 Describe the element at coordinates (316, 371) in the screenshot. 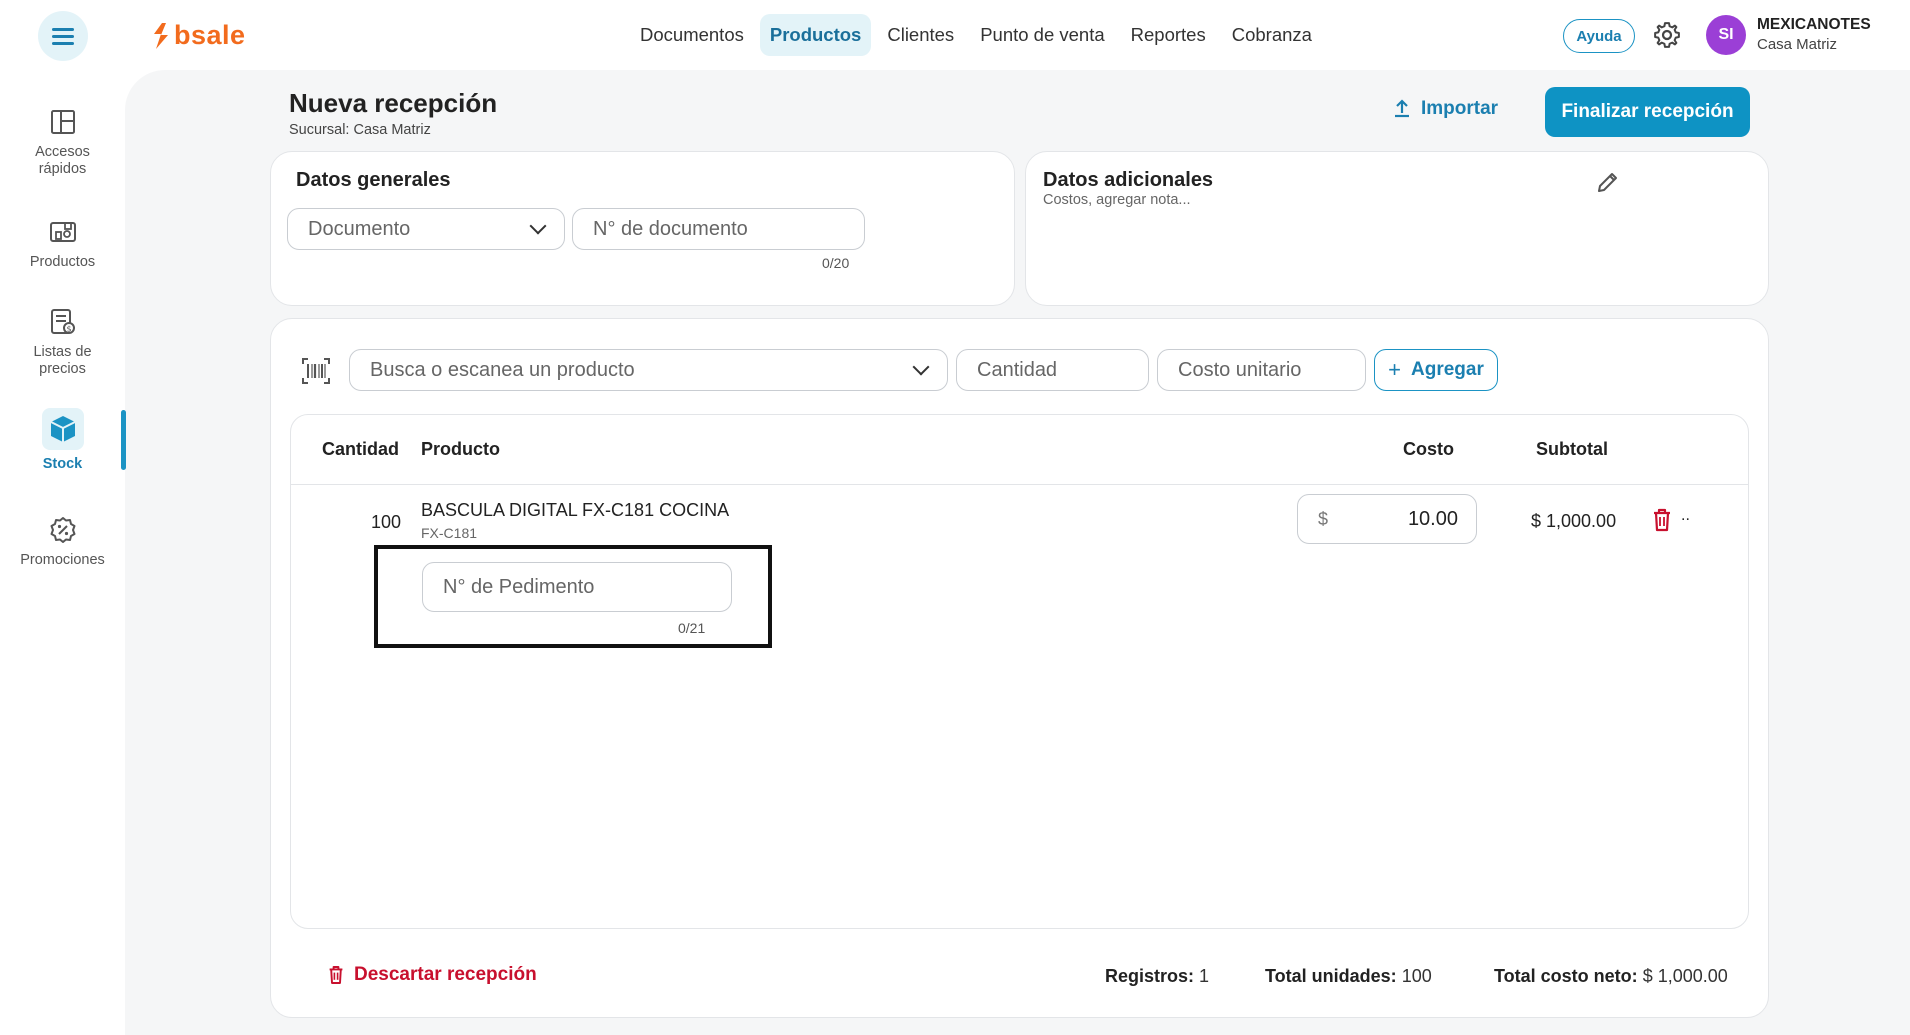

I see `barcode-scan-icon` at that location.